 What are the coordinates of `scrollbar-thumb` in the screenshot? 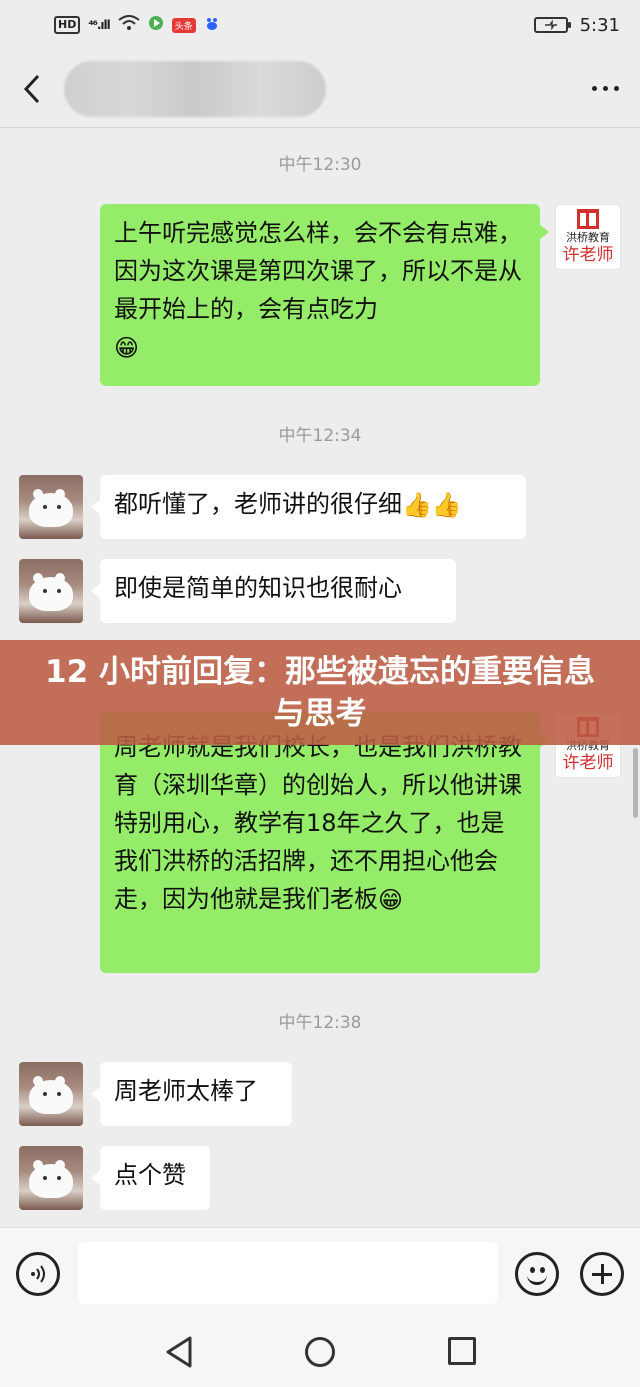 It's located at (635, 783).